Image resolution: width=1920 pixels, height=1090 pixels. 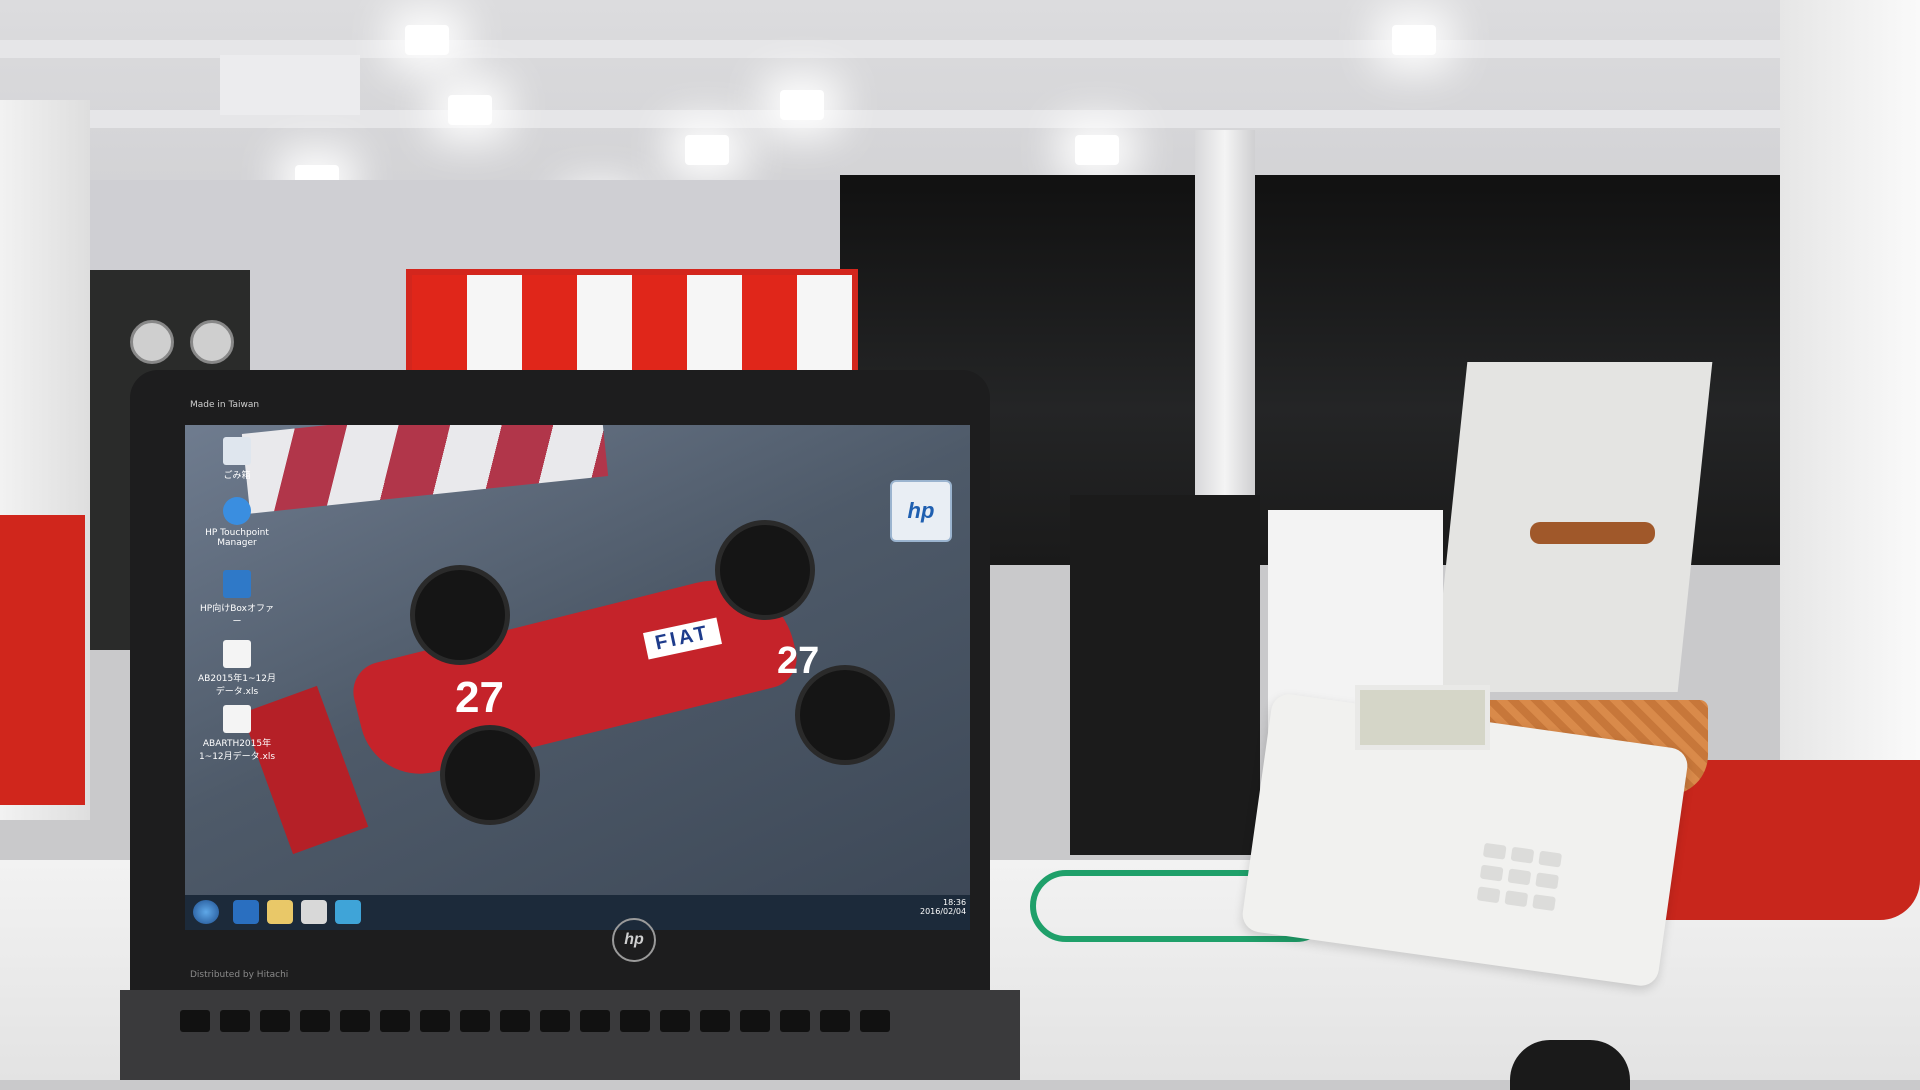 What do you see at coordinates (634, 940) in the screenshot?
I see `hp-logo: hp` at bounding box center [634, 940].